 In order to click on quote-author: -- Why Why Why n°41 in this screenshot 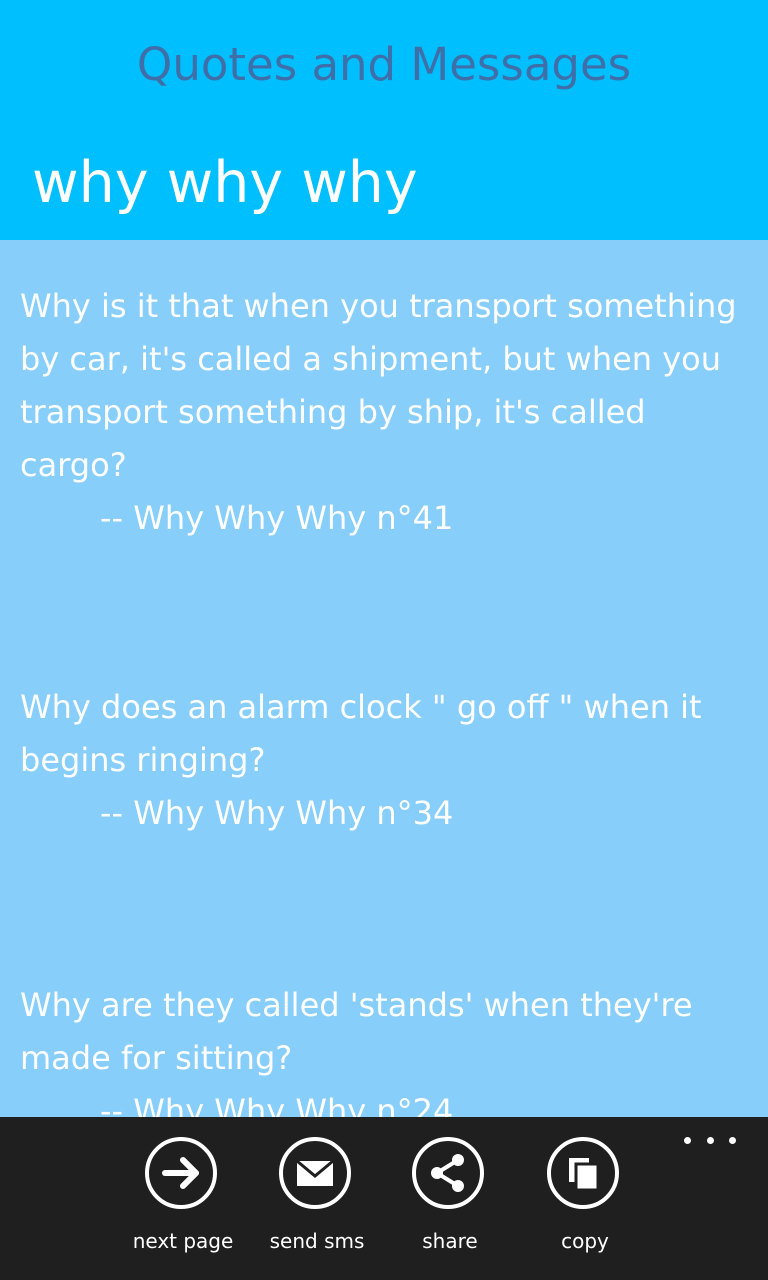, I will do `click(277, 518)`.